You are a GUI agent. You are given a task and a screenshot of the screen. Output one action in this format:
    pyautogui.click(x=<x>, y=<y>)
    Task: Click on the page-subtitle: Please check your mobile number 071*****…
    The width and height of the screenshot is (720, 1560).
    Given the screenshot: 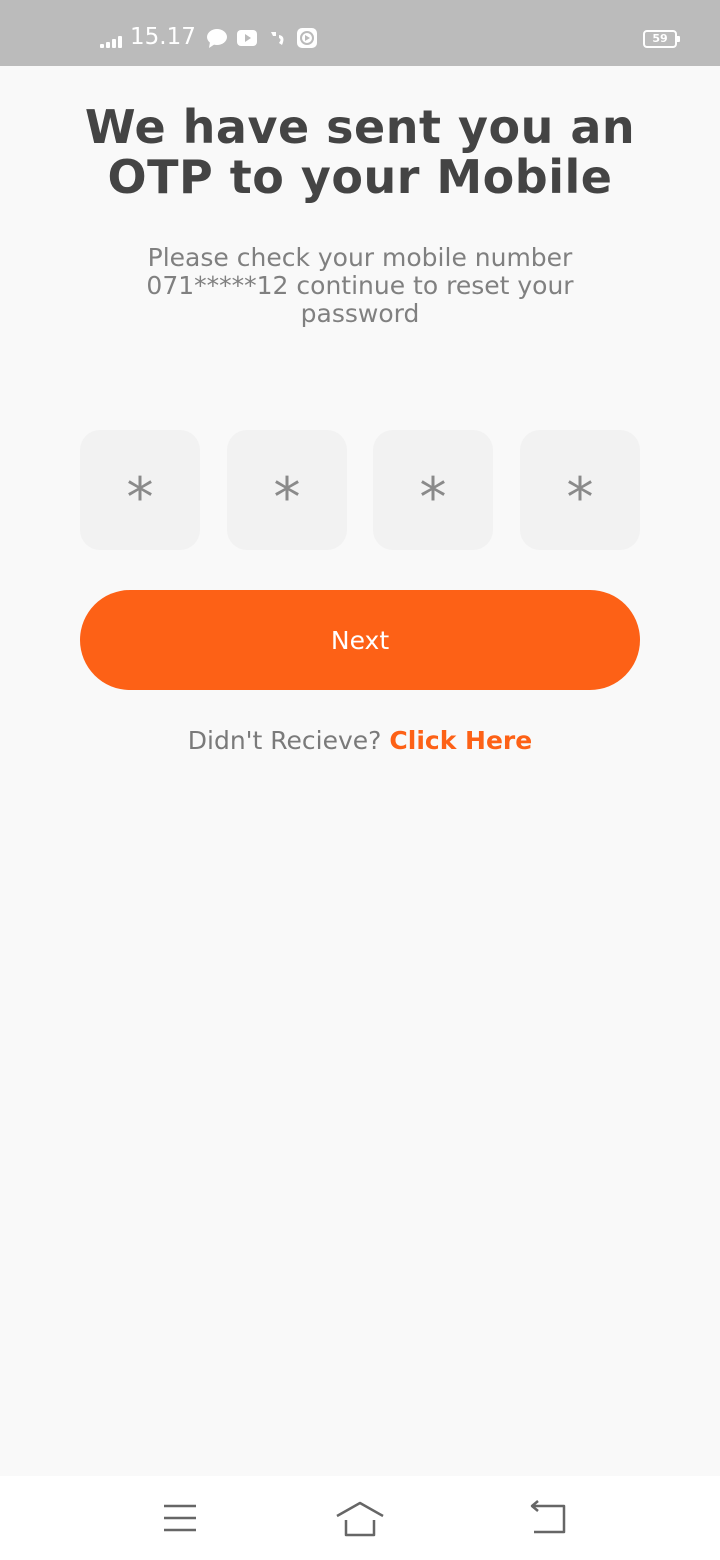 What is the action you would take?
    pyautogui.click(x=360, y=285)
    